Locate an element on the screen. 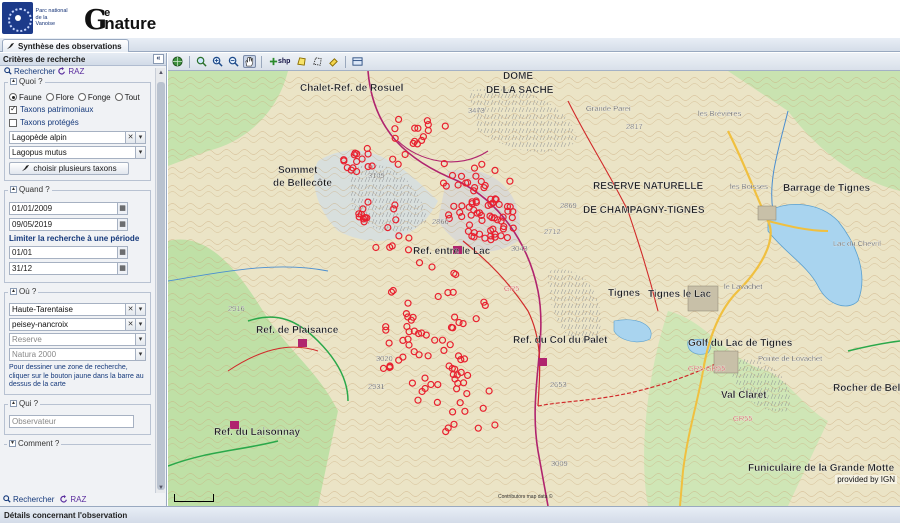  eraser-icon is located at coordinates (333, 61).